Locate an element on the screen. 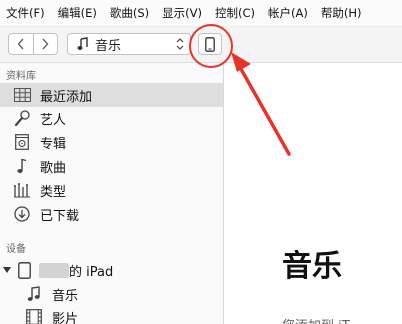 The image size is (402, 324). chevron-left-icon is located at coordinates (20, 44).